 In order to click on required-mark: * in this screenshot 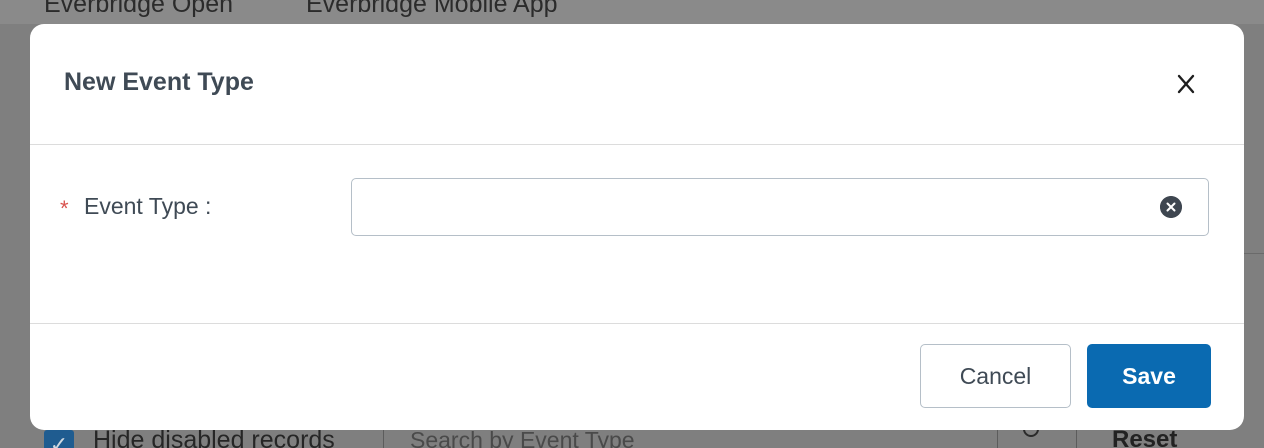, I will do `click(64, 208)`.